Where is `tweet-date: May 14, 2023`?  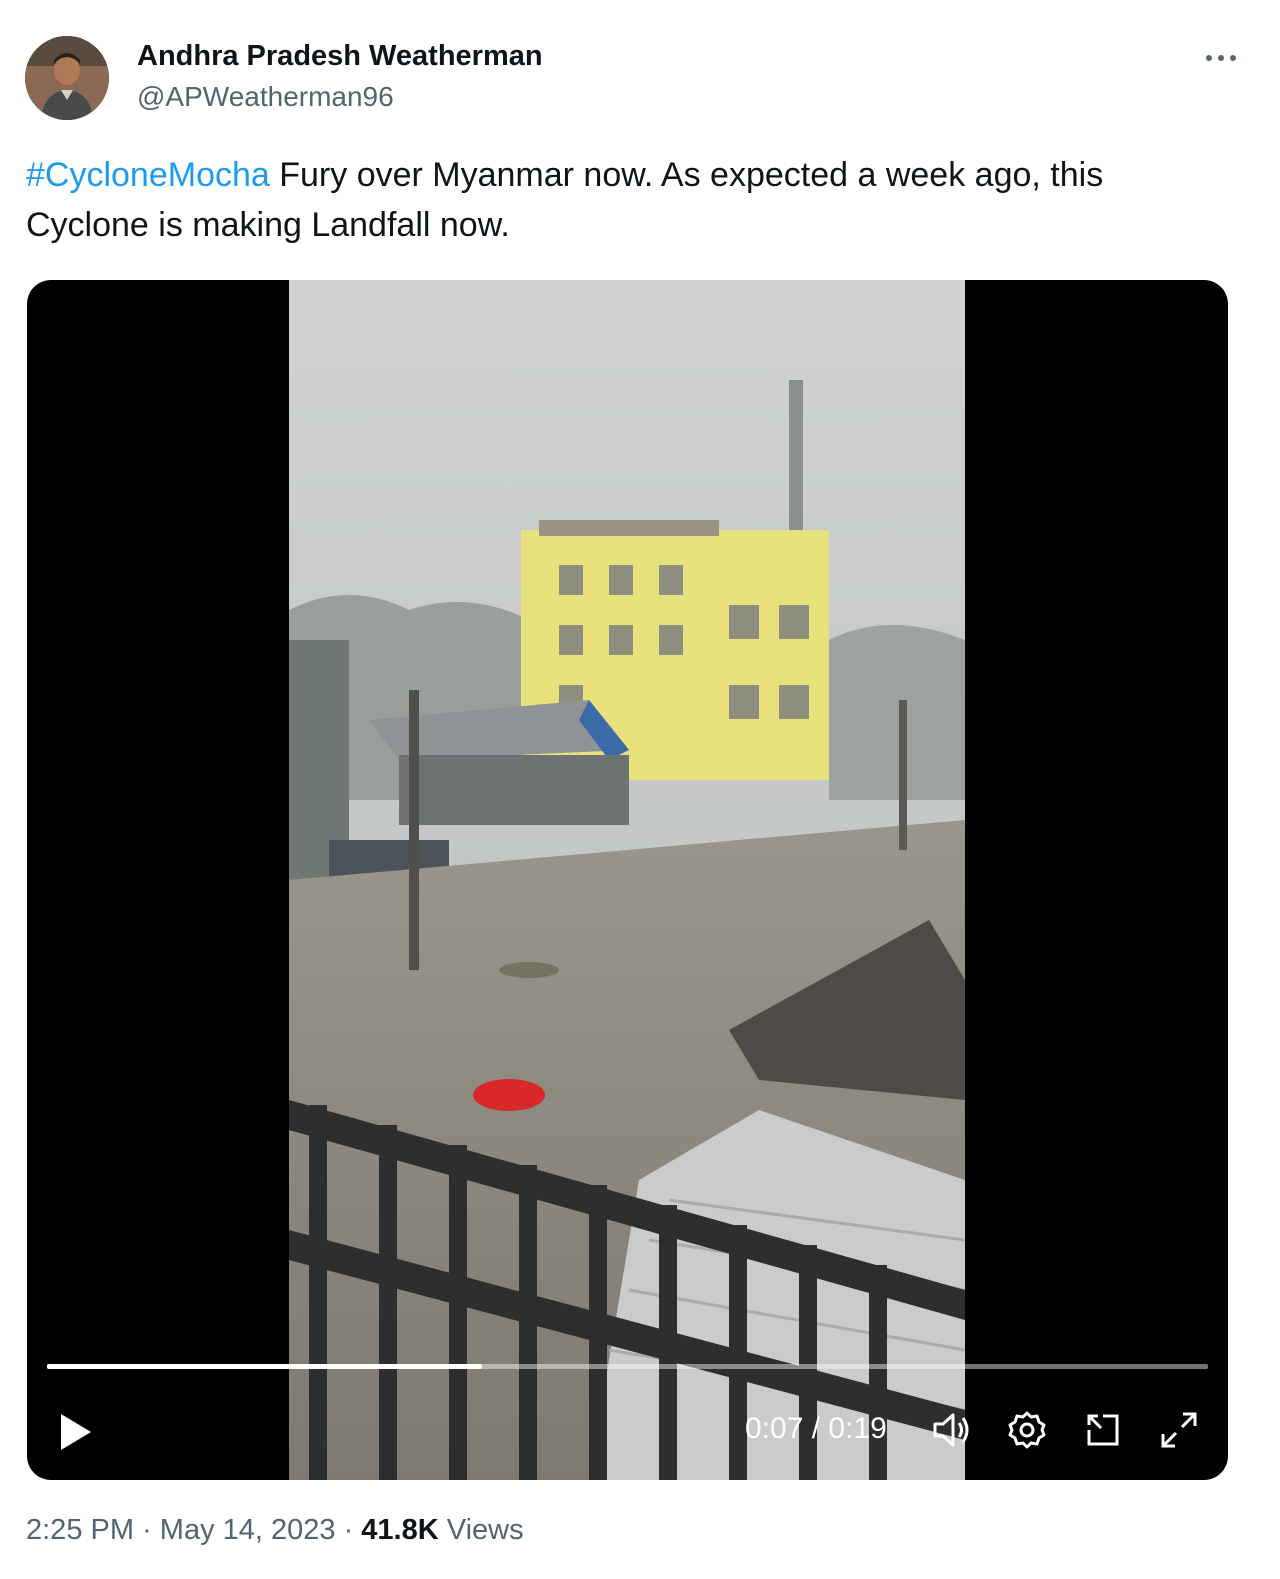
tweet-date: May 14, 2023 is located at coordinates (248, 1530).